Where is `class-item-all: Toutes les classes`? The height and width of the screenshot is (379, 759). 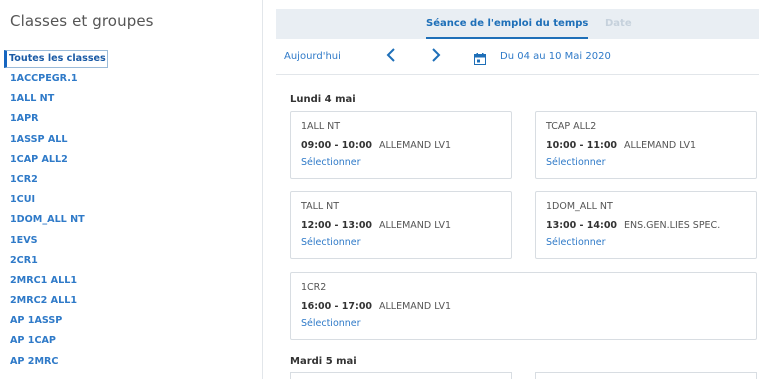 class-item-all: Toutes les classes is located at coordinates (56, 59).